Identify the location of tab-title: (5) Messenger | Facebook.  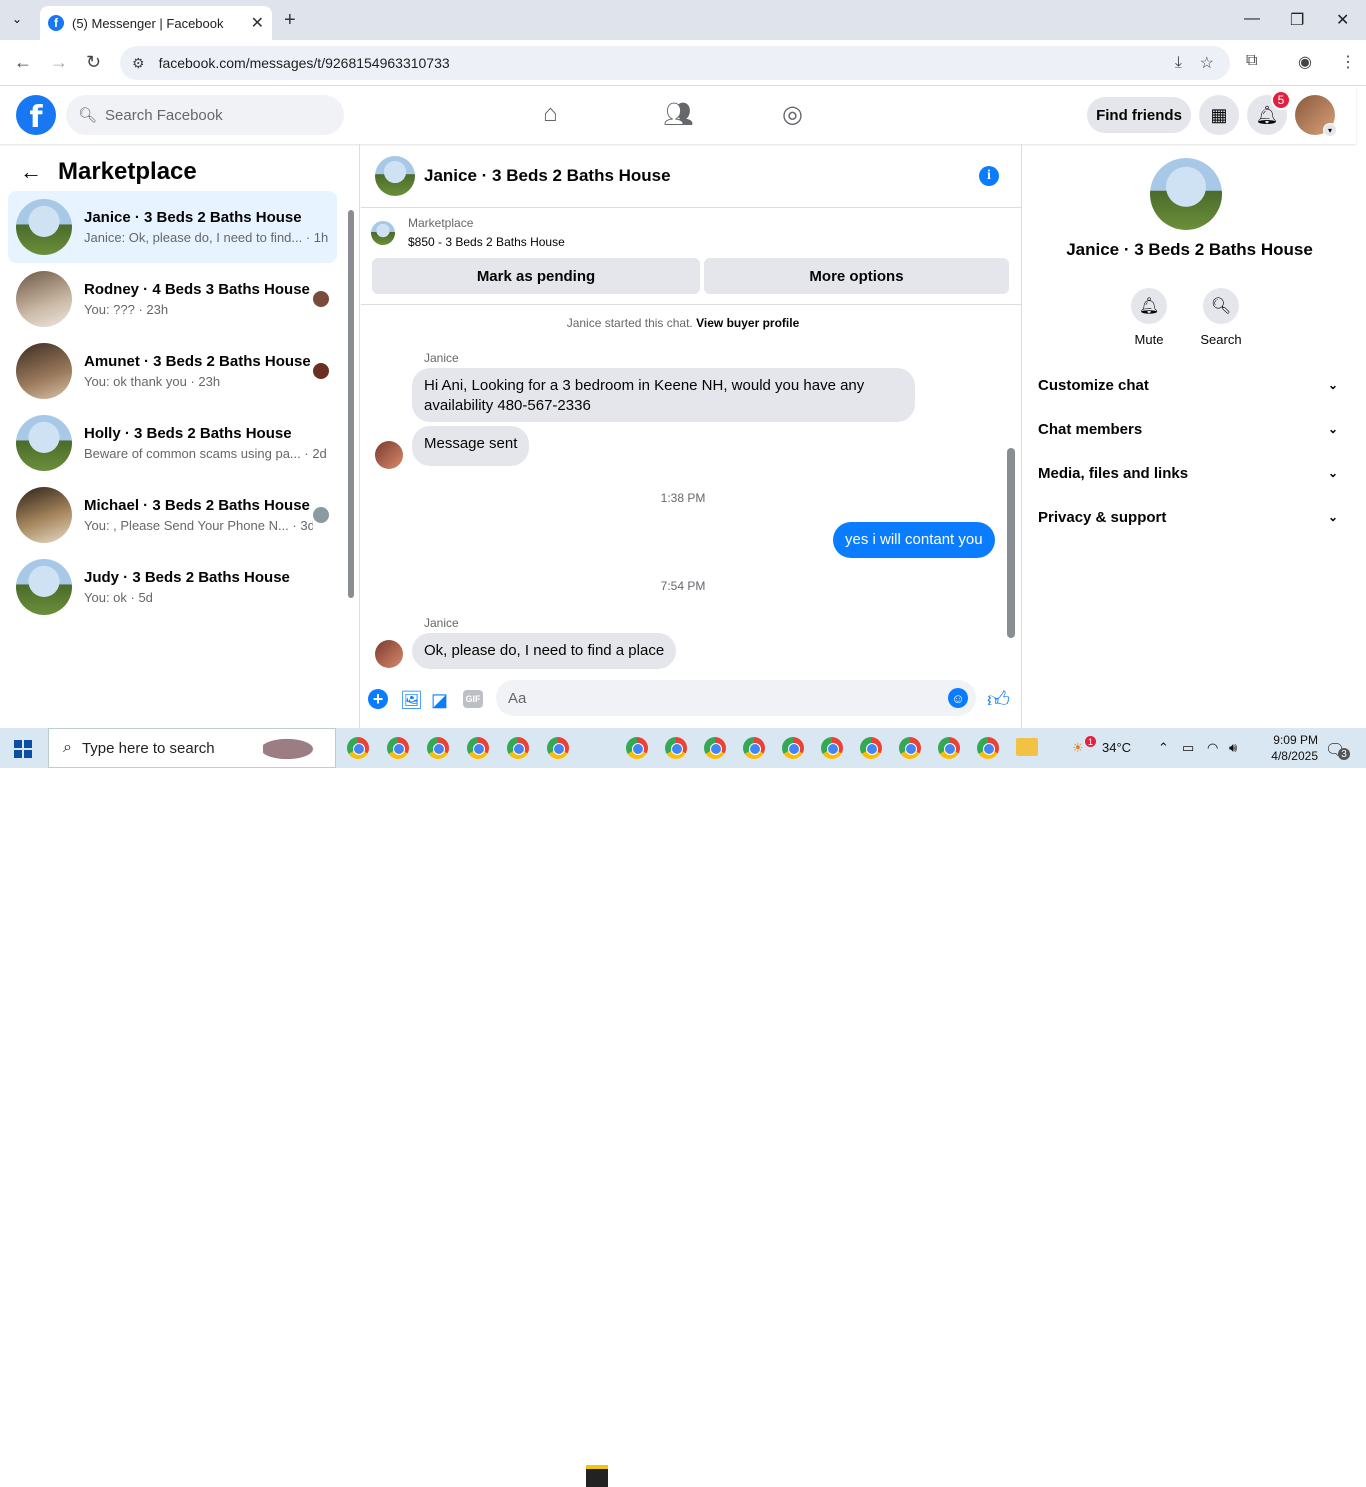
(148, 23).